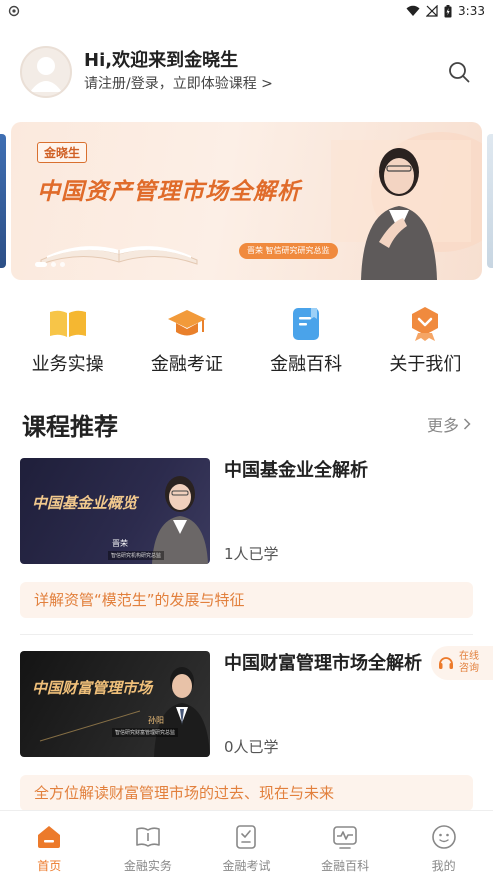 This screenshot has height=878, width=493. I want to click on book-icon, so click(67, 323).